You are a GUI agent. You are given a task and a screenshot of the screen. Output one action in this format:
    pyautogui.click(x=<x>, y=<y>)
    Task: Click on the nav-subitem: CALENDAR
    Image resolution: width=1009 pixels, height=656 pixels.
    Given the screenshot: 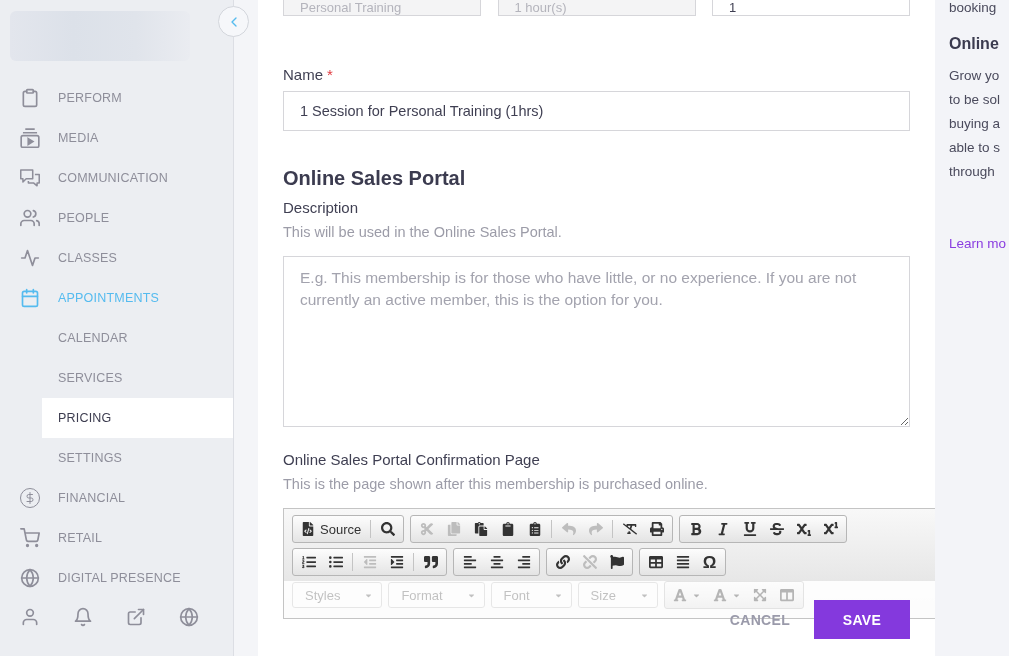 What is the action you would take?
    pyautogui.click(x=137, y=338)
    